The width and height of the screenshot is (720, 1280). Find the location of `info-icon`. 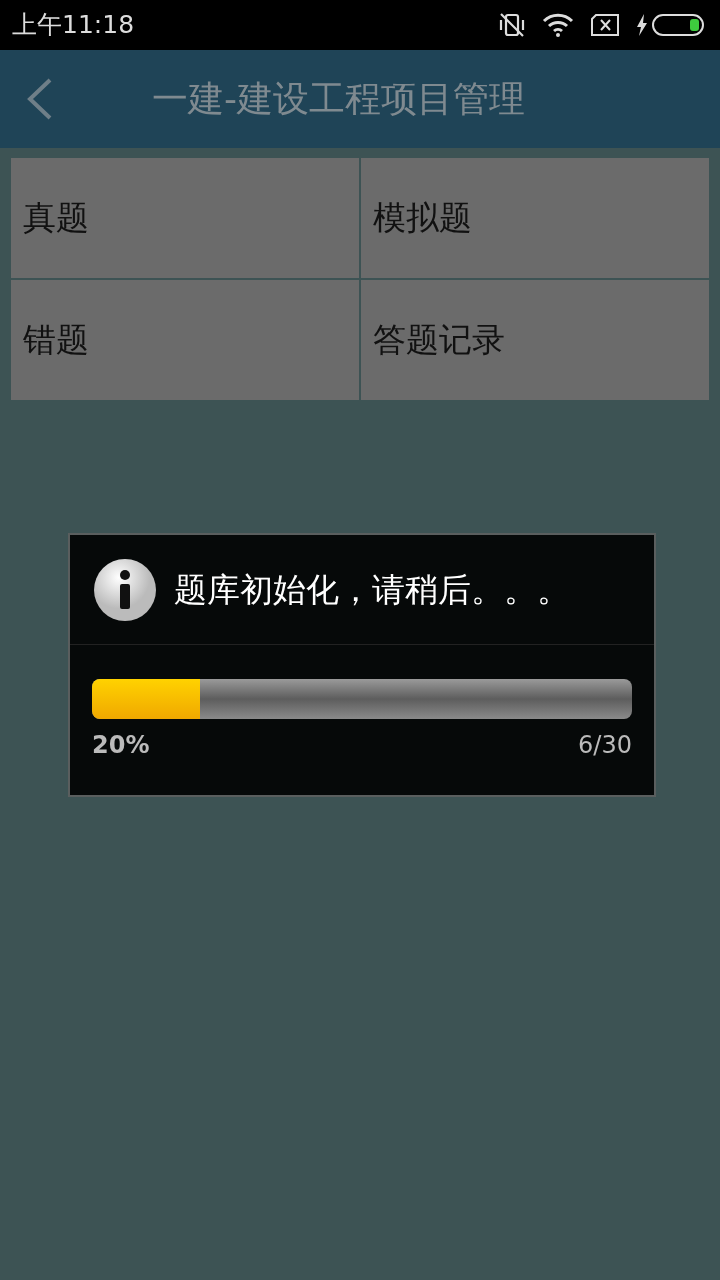

info-icon is located at coordinates (125, 589).